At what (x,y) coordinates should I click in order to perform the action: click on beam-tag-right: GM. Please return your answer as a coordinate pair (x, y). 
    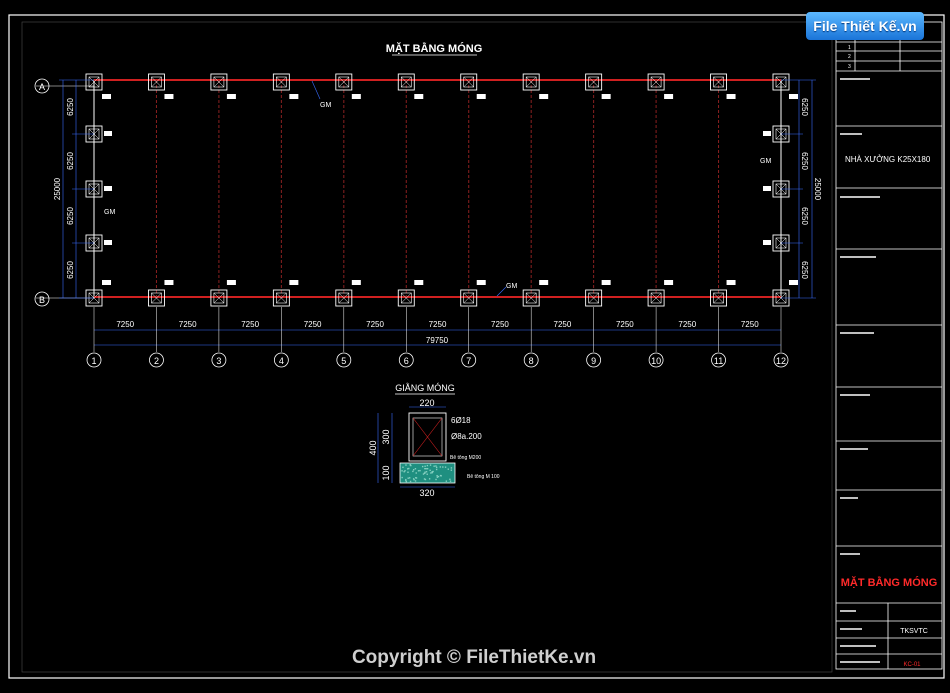
    Looking at the image, I should click on (765, 161).